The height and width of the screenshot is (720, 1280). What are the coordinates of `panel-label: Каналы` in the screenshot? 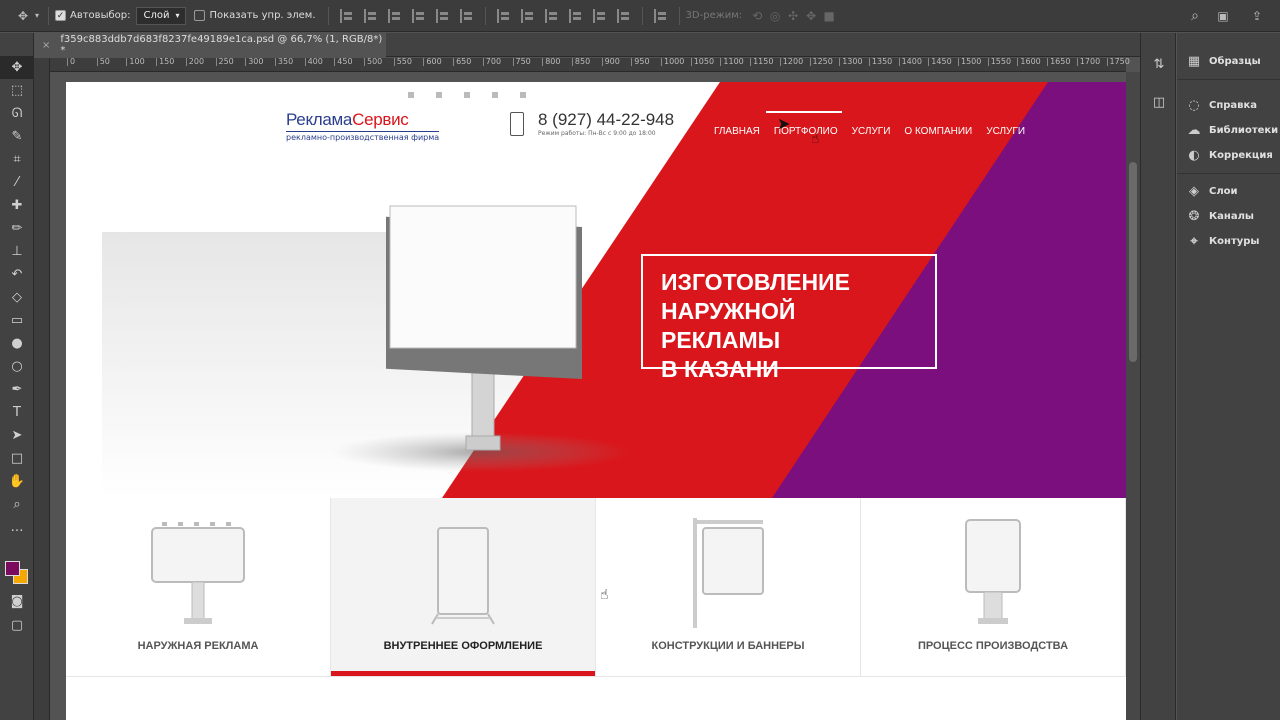 It's located at (1231, 216).